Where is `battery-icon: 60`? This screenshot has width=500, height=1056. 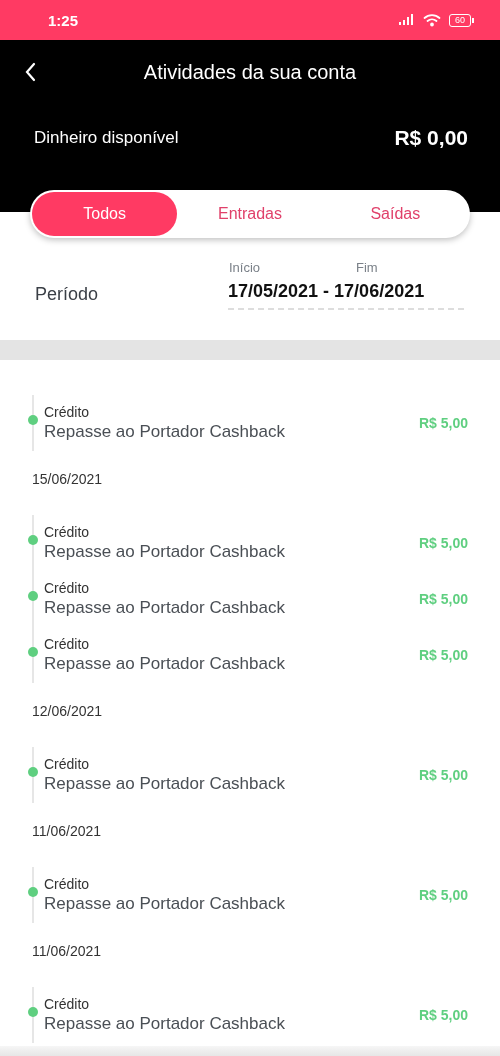 battery-icon: 60 is located at coordinates (461, 20).